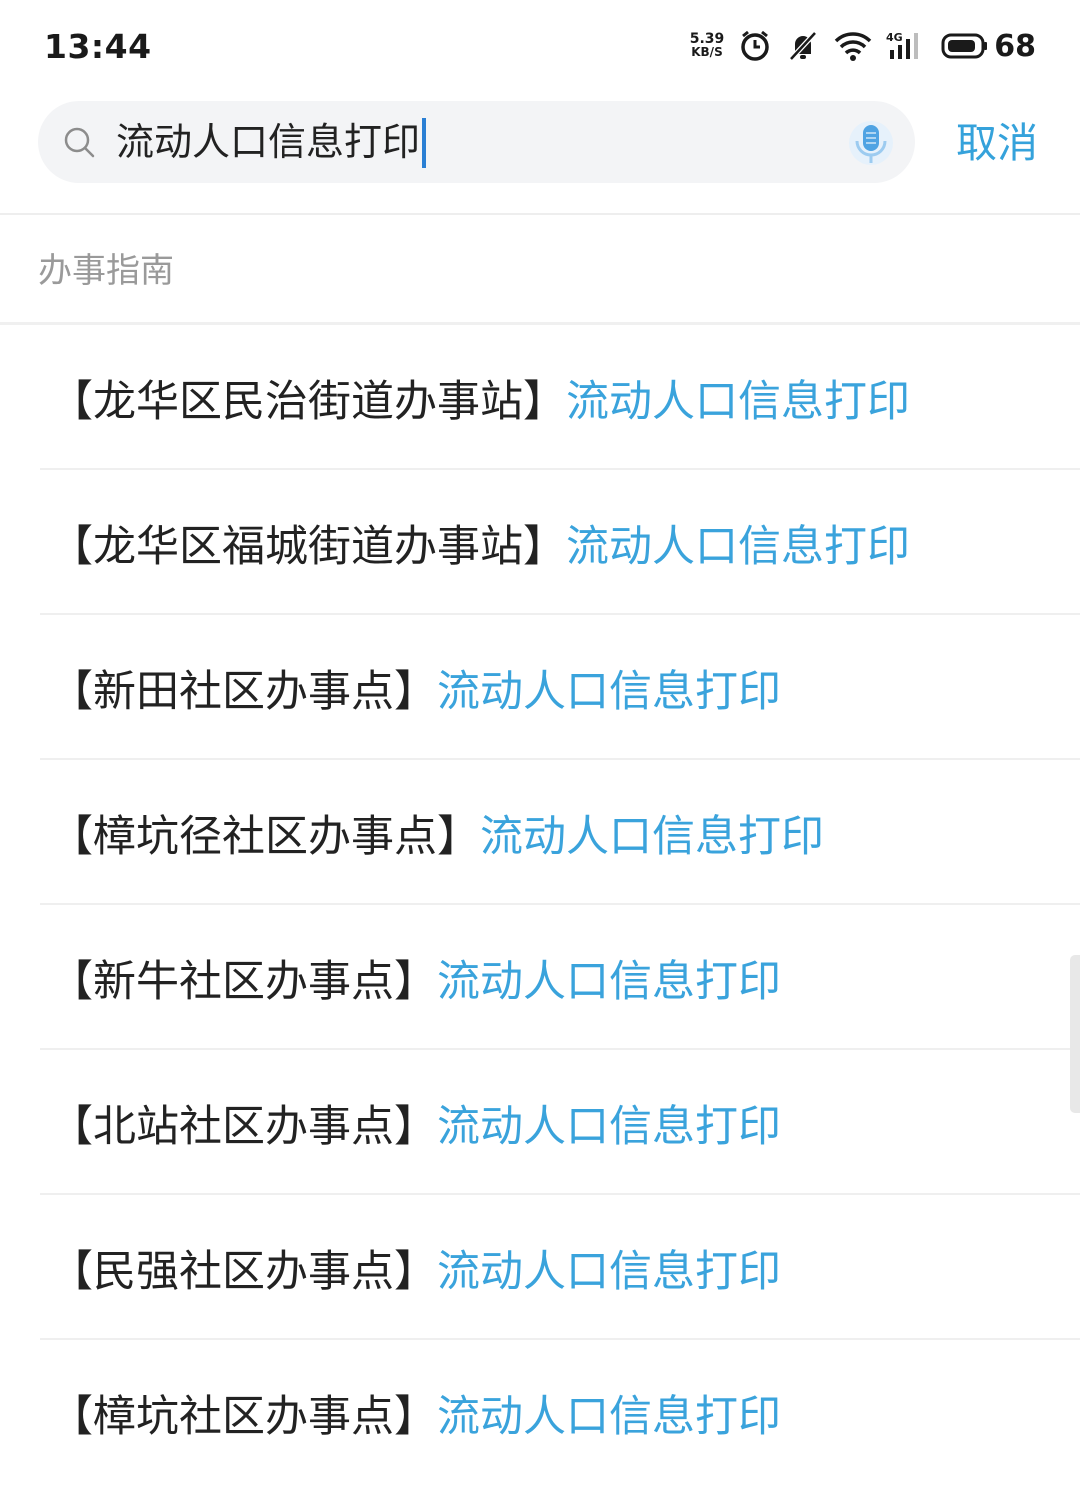 The width and height of the screenshot is (1080, 1485). Describe the element at coordinates (707, 52) in the screenshot. I see `net-speed-unit: KB/S` at that location.